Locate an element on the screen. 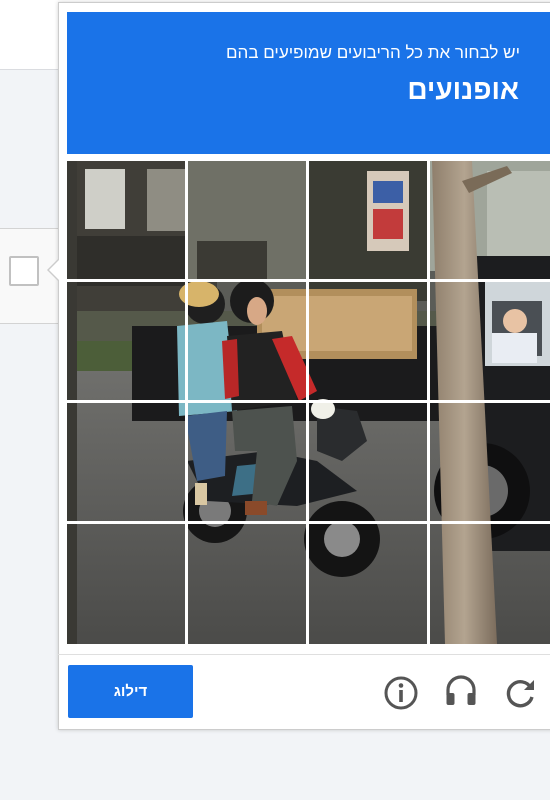 The image size is (550, 800). recaptcha-checkbox is located at coordinates (24, 271).